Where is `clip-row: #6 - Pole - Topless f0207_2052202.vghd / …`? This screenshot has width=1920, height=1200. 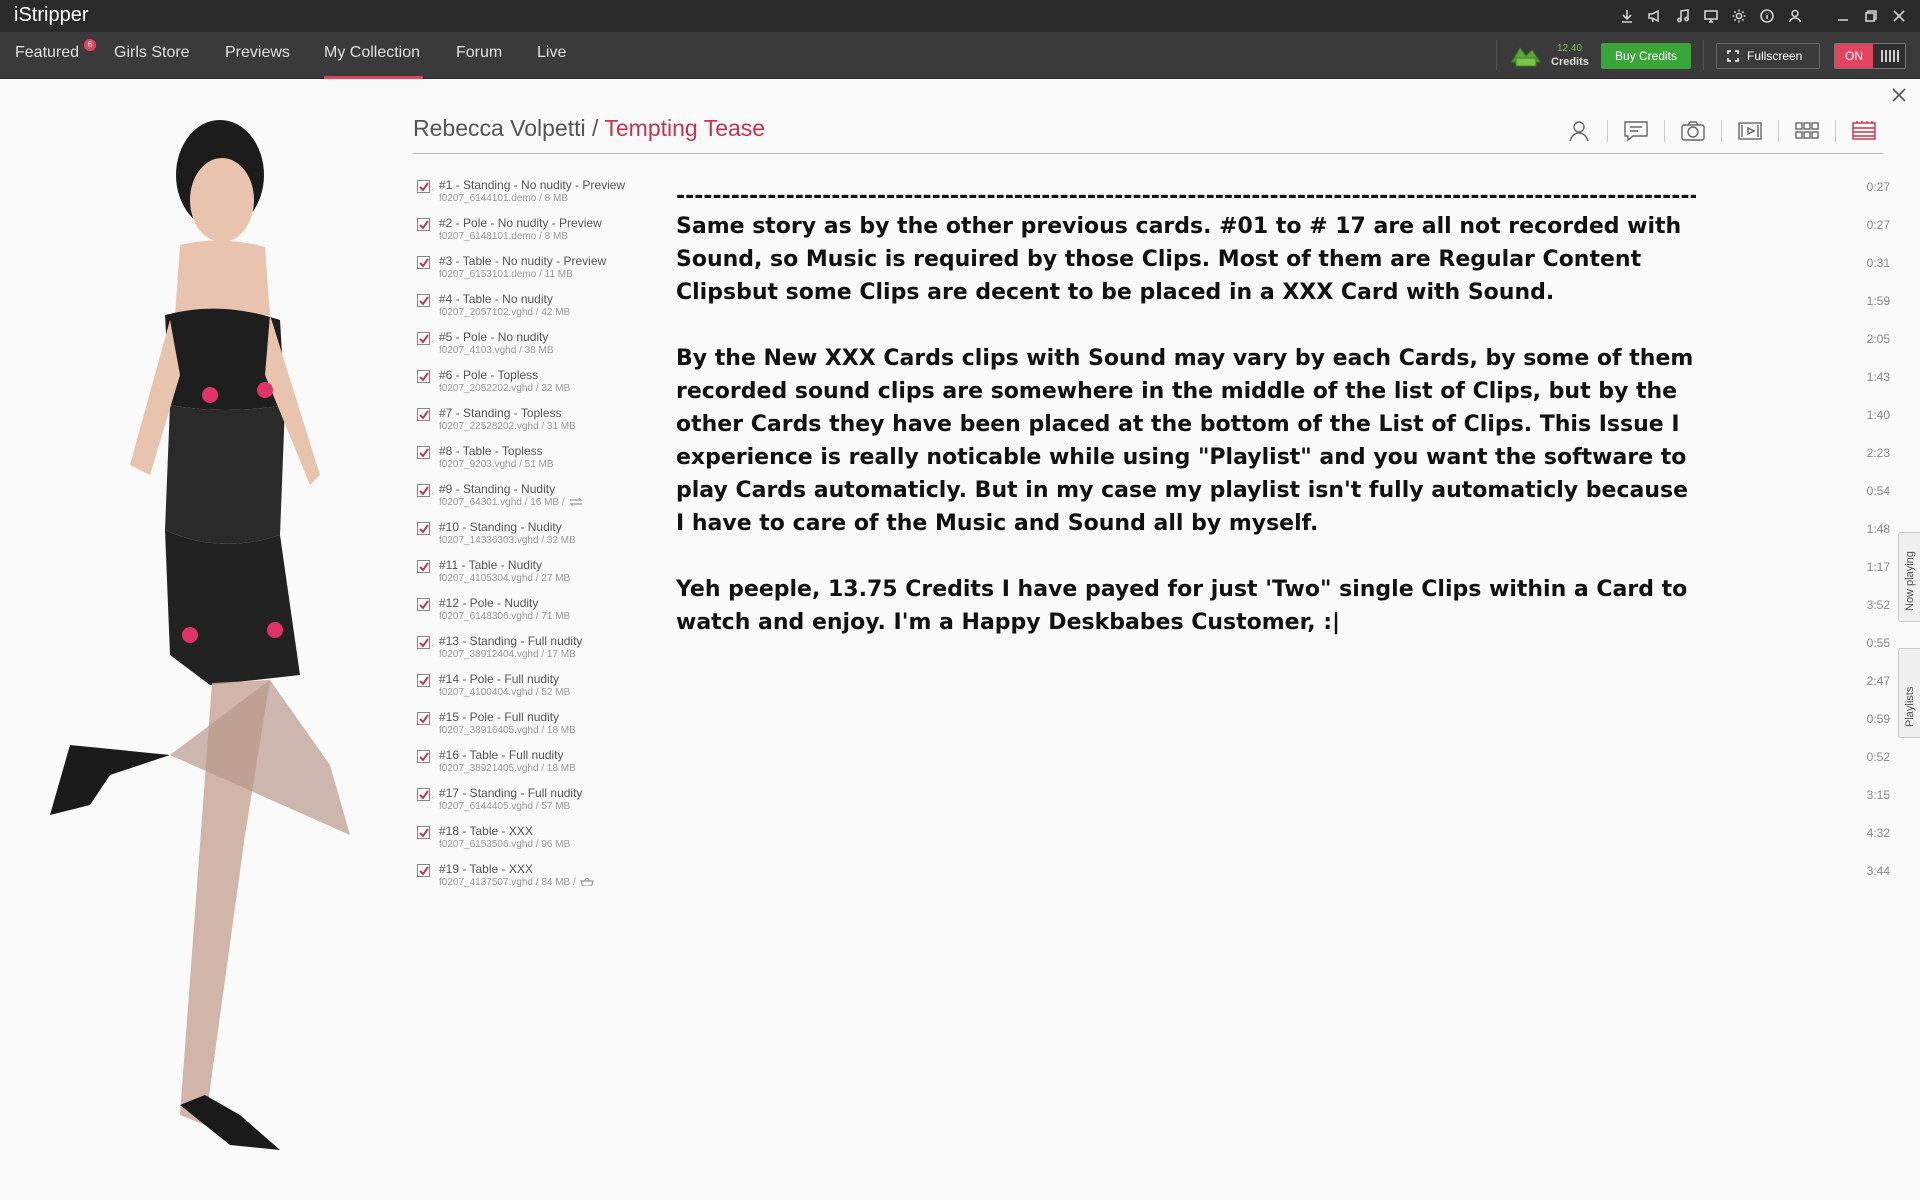 clip-row: #6 - Pole - Topless f0207_2052202.vghd / … is located at coordinates (527, 387).